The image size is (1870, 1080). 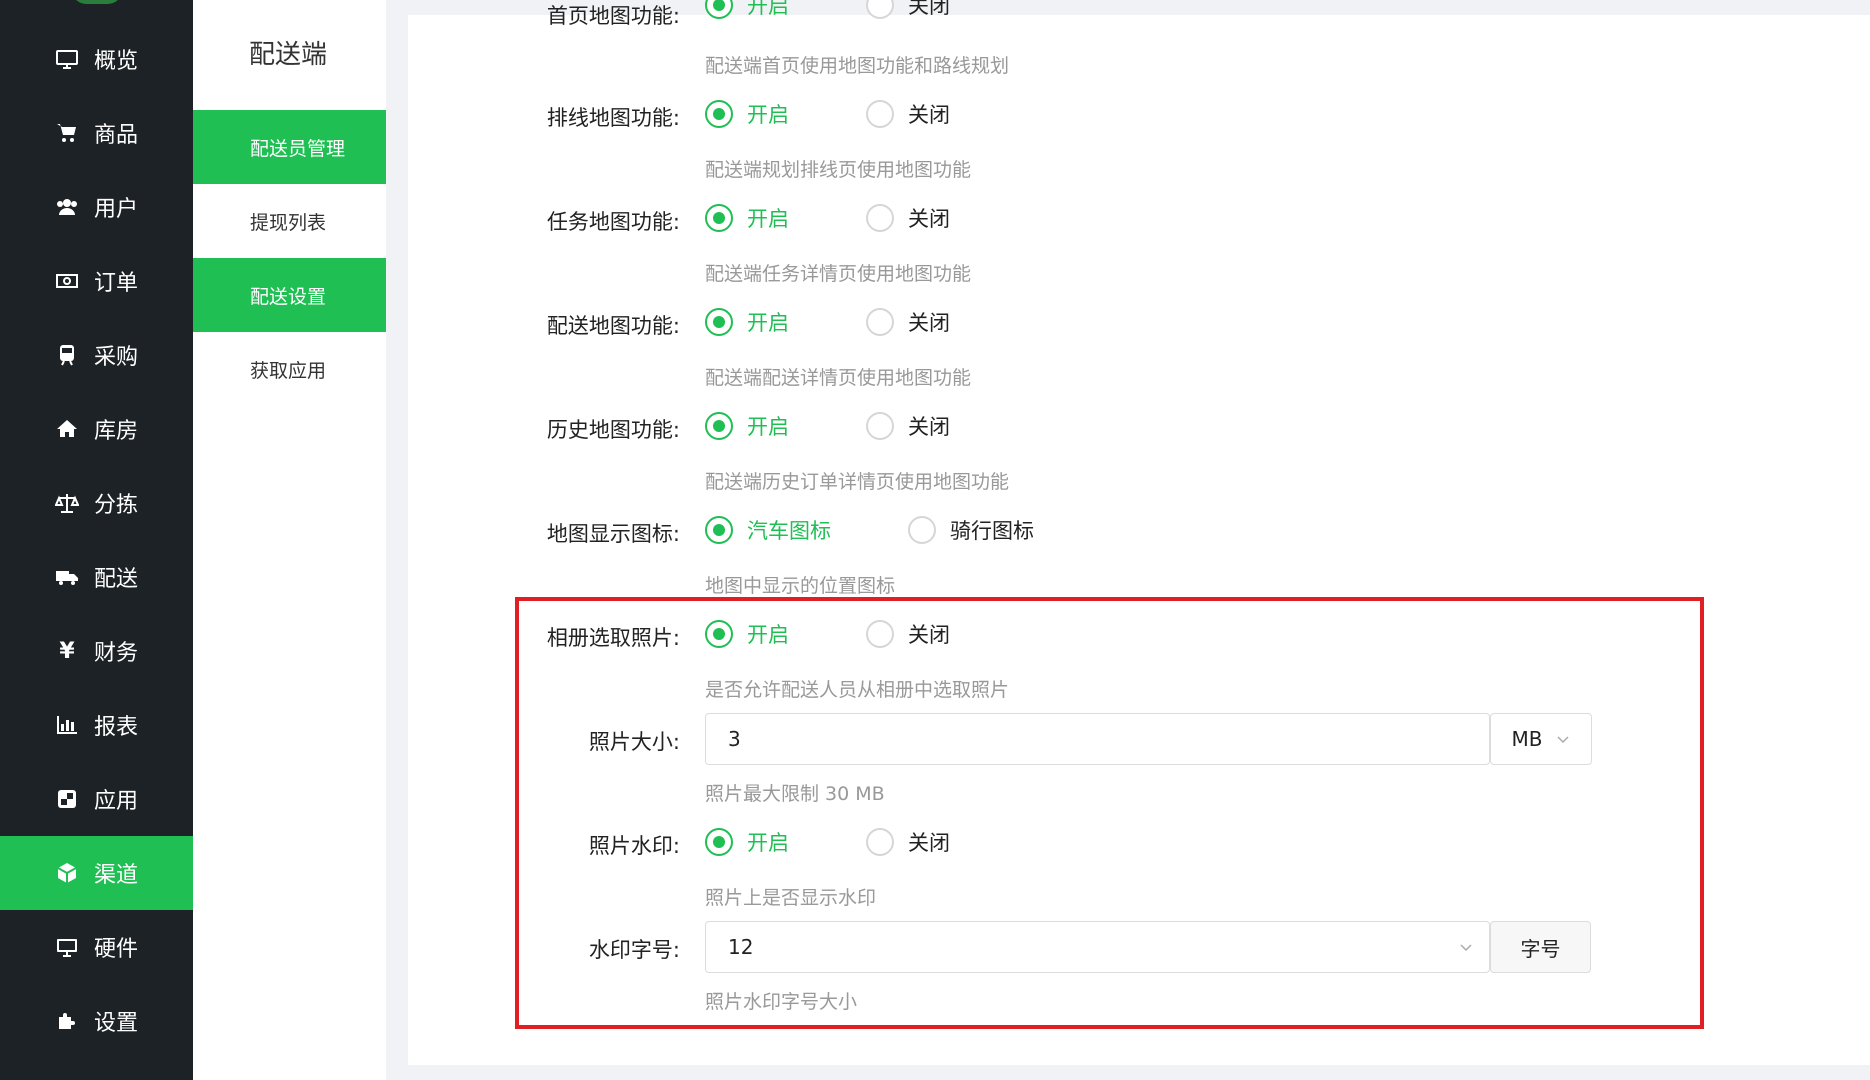 I want to click on sidebar-item-sorting: 分拣, so click(x=96, y=503).